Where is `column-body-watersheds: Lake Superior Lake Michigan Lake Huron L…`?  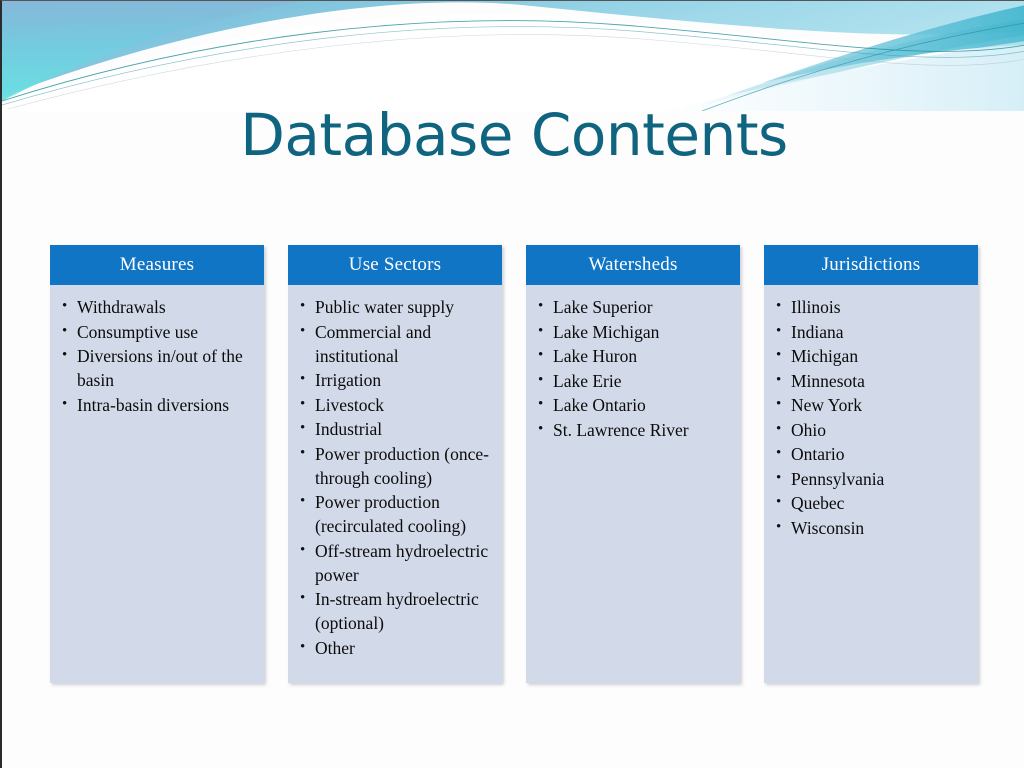
column-body-watersheds: Lake Superior Lake Michigan Lake Huron L… is located at coordinates (633, 484).